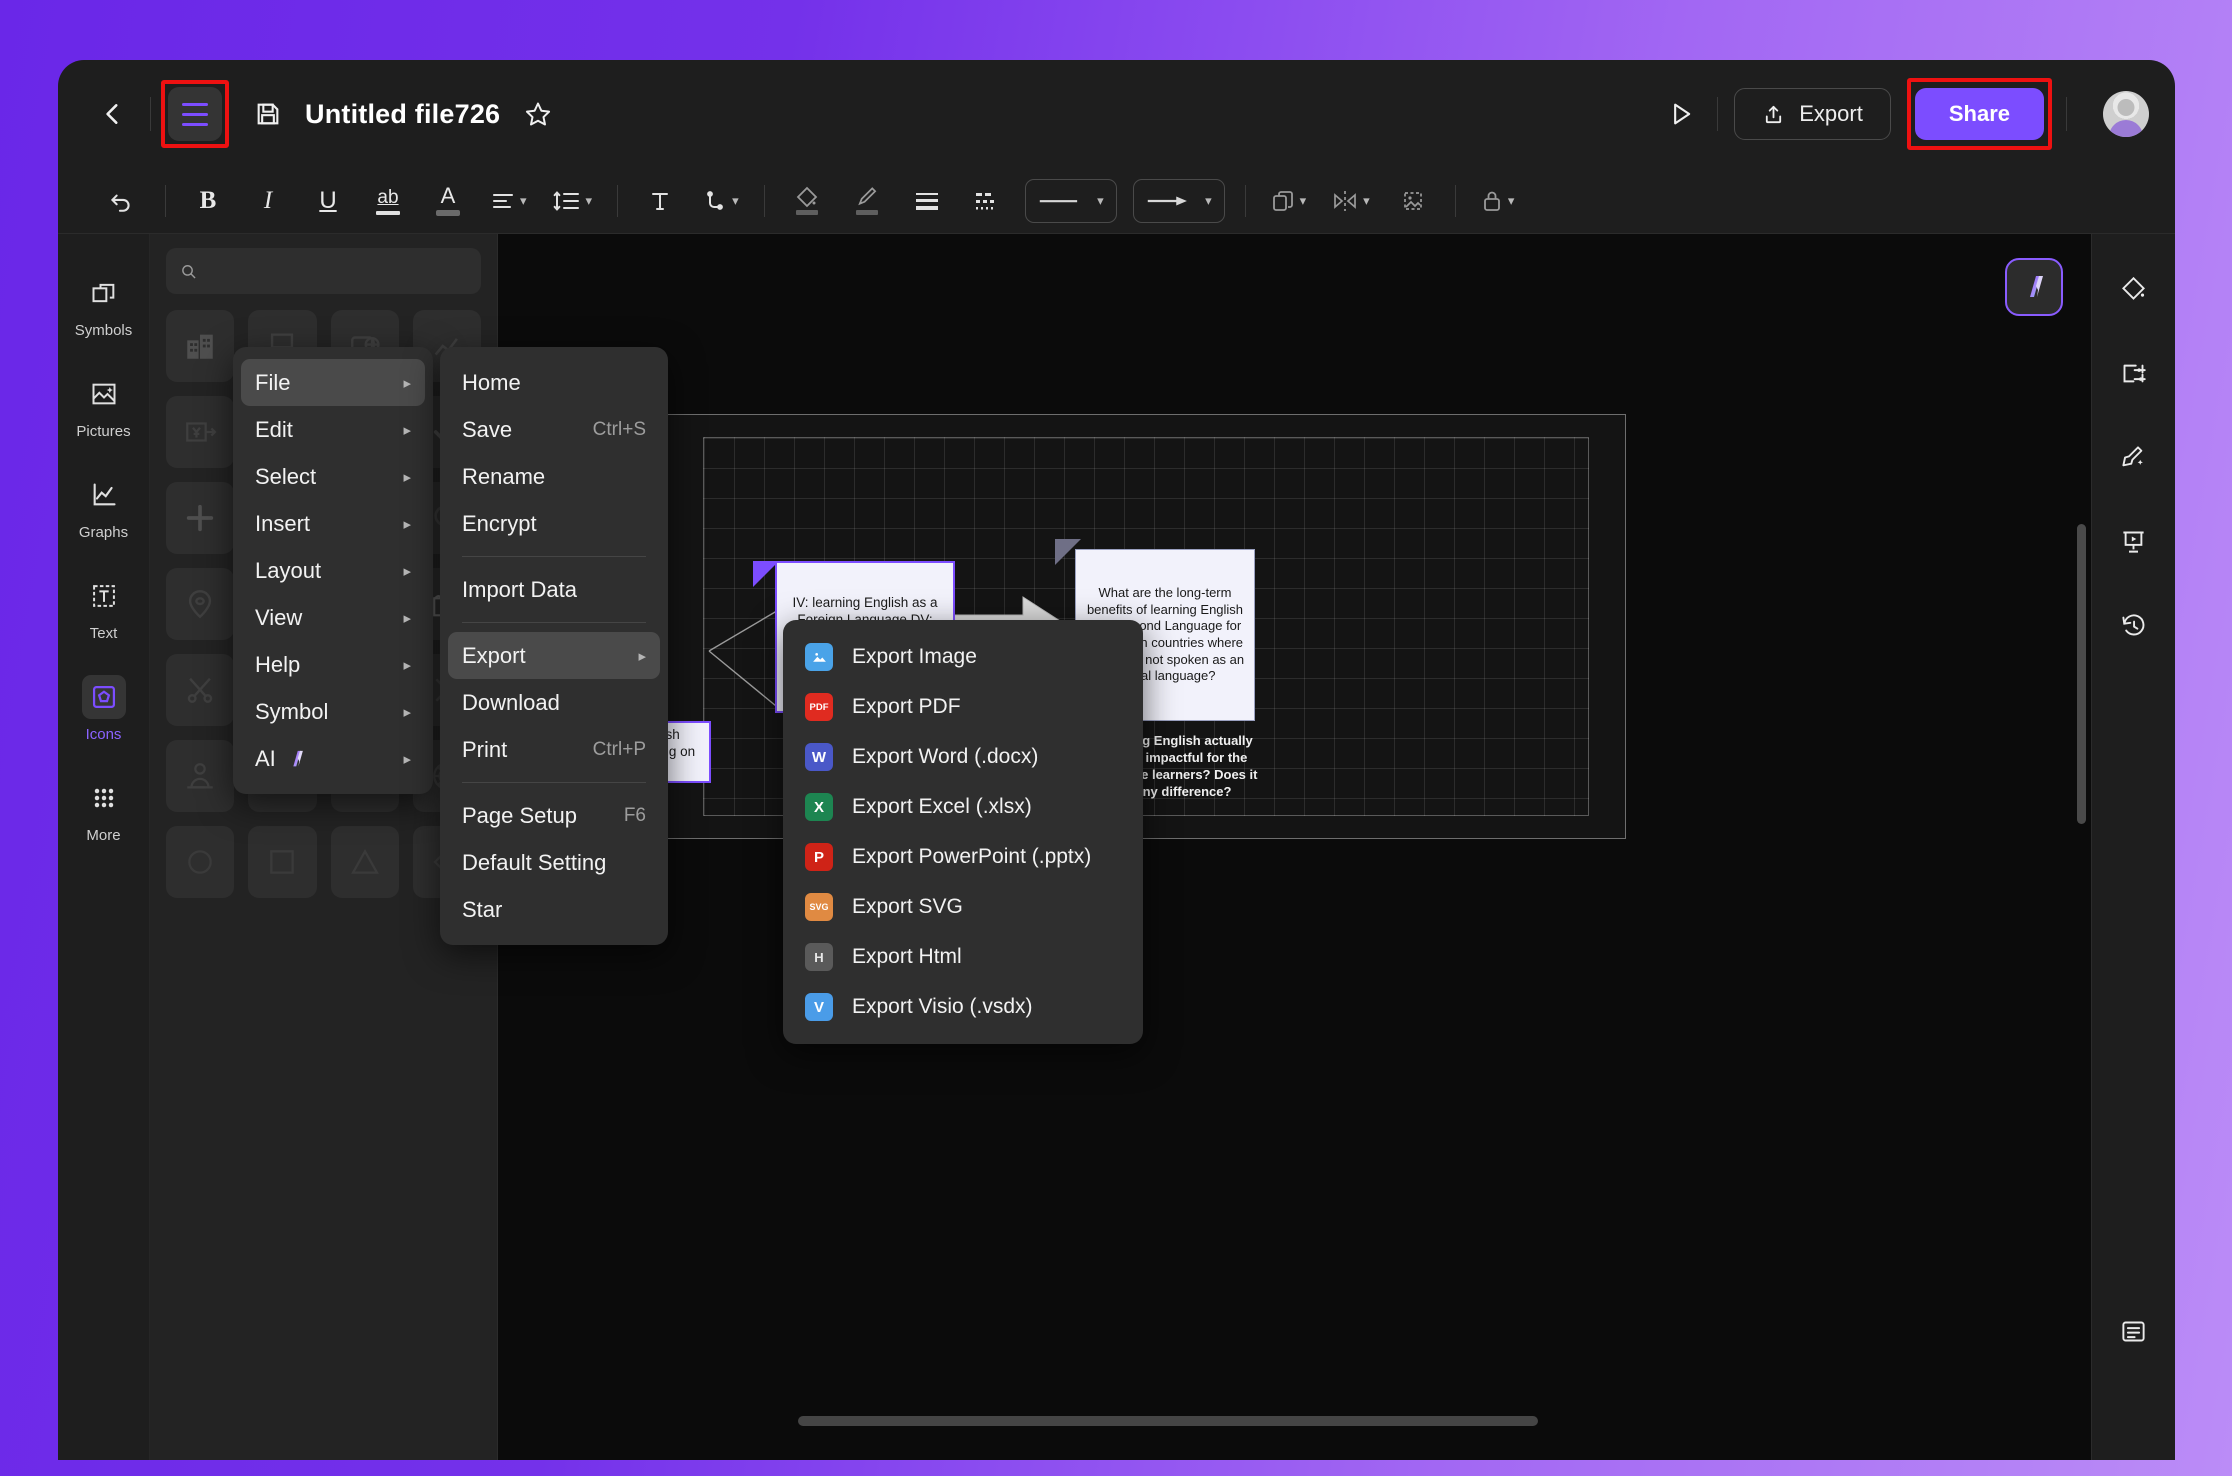 The width and height of the screenshot is (2232, 1476). Describe the element at coordinates (268, 114) in the screenshot. I see `save-disk-icon` at that location.